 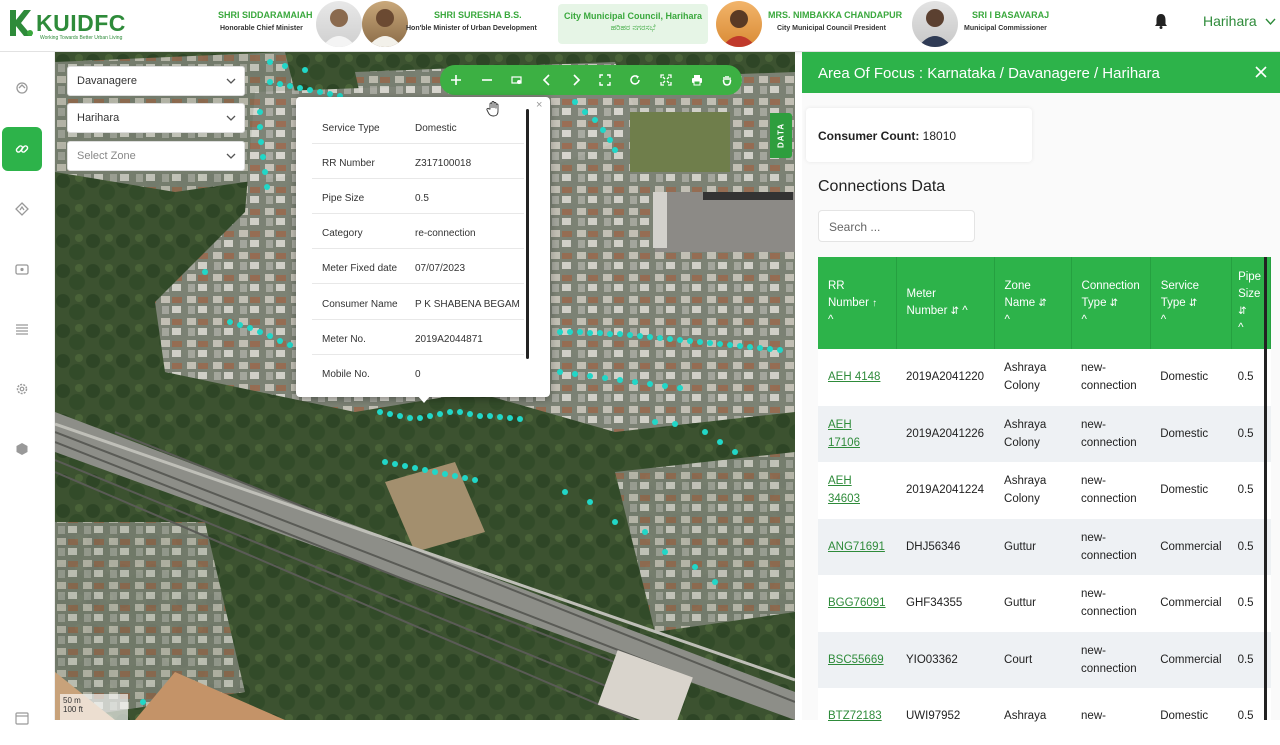 I want to click on rr-number-link: AEH 4148, so click(x=854, y=377).